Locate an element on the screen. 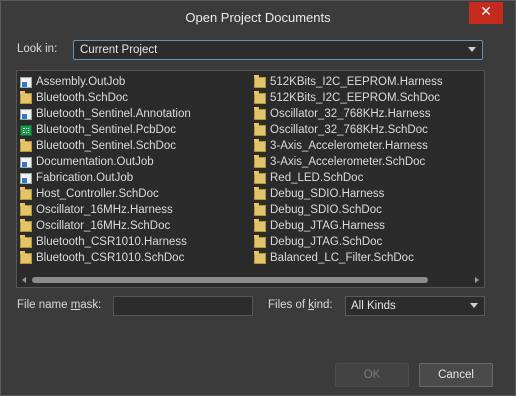 Image resolution: width=516 pixels, height=396 pixels. file-item-label: 3-Axis_Accelerometer.SchDoc is located at coordinates (348, 162).